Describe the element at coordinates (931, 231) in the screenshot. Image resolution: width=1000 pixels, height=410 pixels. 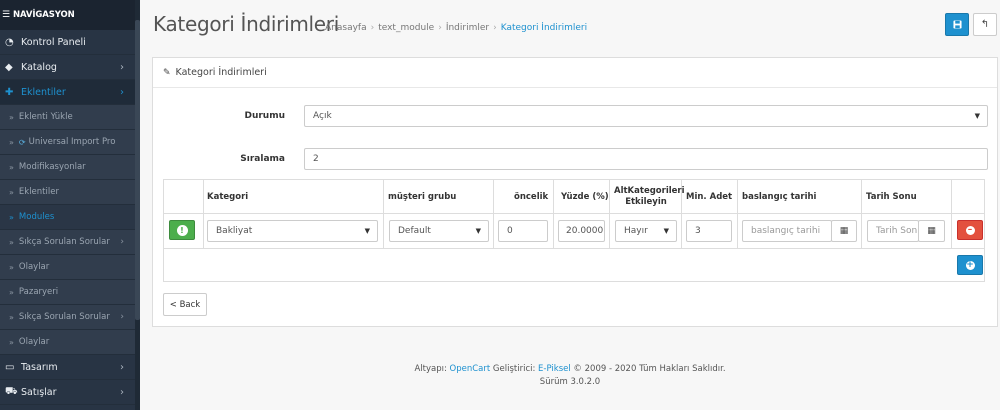
I see `end-date-picker-button: ▦` at that location.